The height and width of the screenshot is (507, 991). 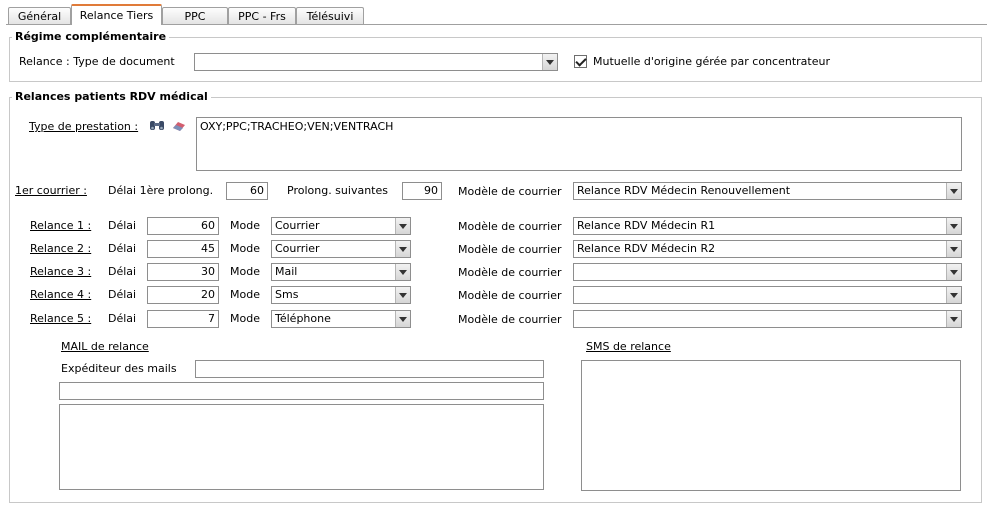 What do you see at coordinates (119, 368) in the screenshot?
I see `mail-sender-label: Expéditeur des mails` at bounding box center [119, 368].